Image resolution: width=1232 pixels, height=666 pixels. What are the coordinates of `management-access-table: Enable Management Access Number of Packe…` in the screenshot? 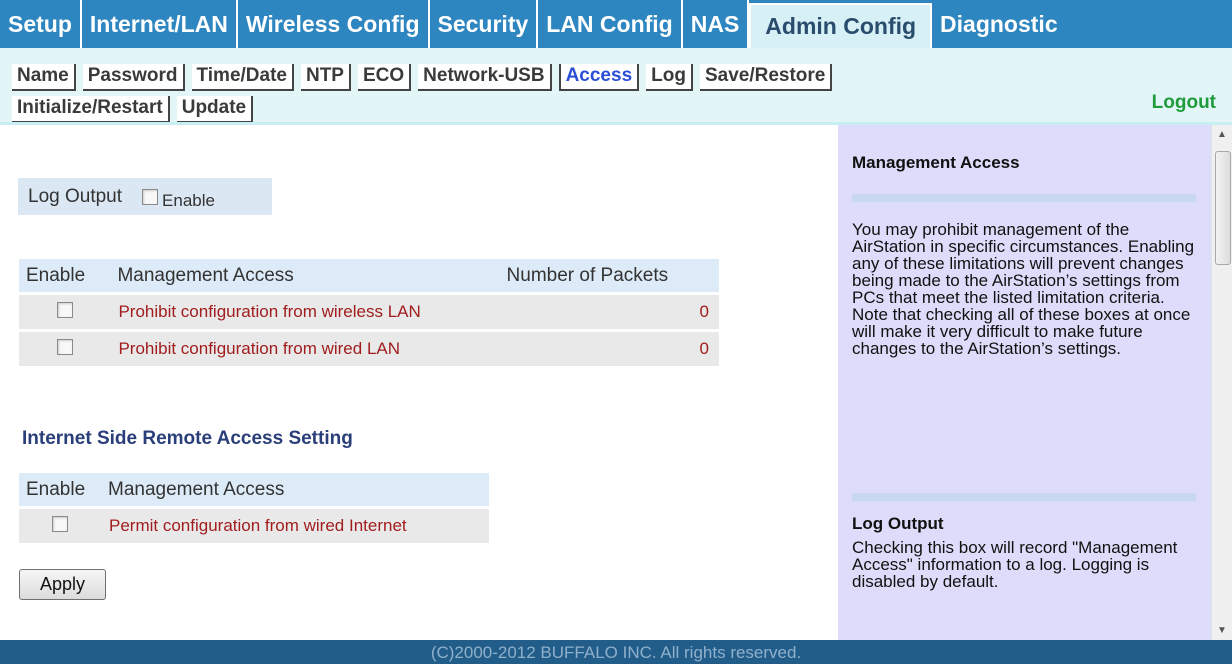 It's located at (369, 312).